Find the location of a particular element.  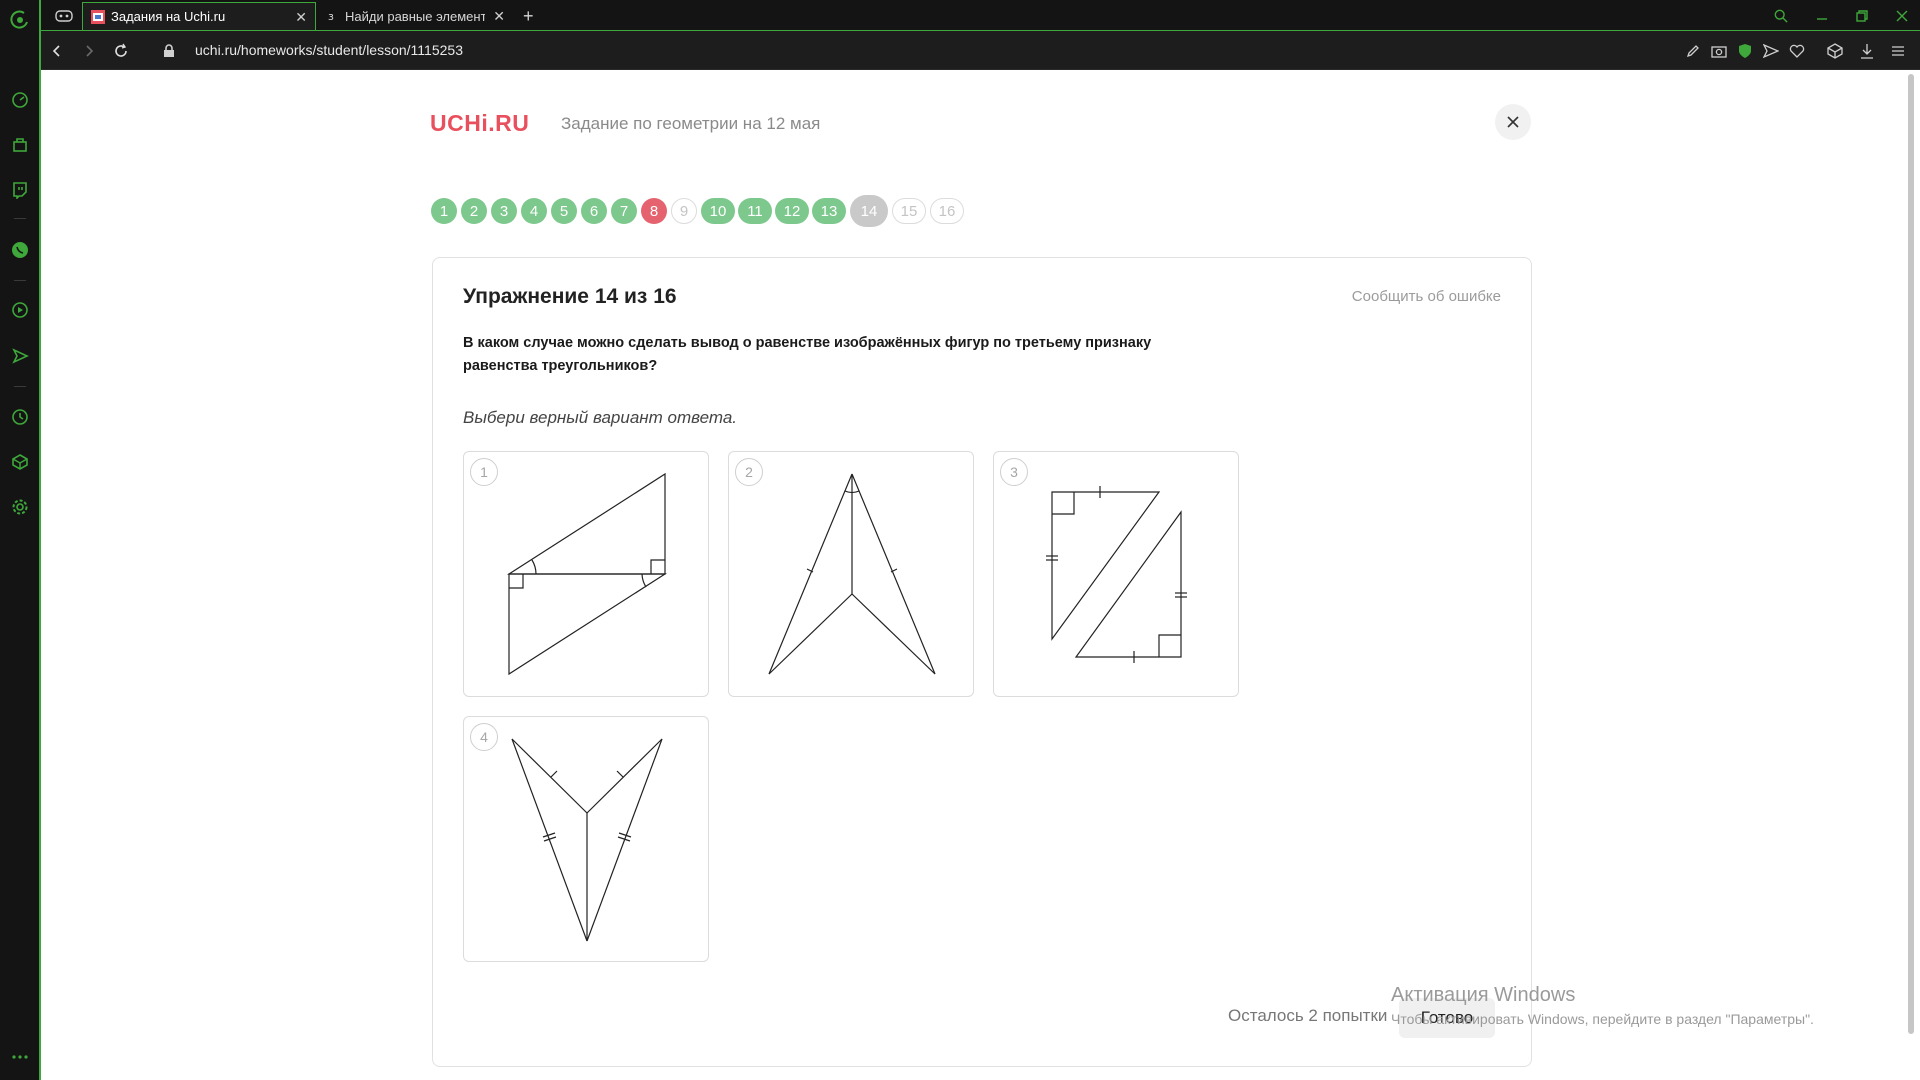

url-field: uchi.ru/homeworks/student/lesson/1115253 is located at coordinates (329, 50).